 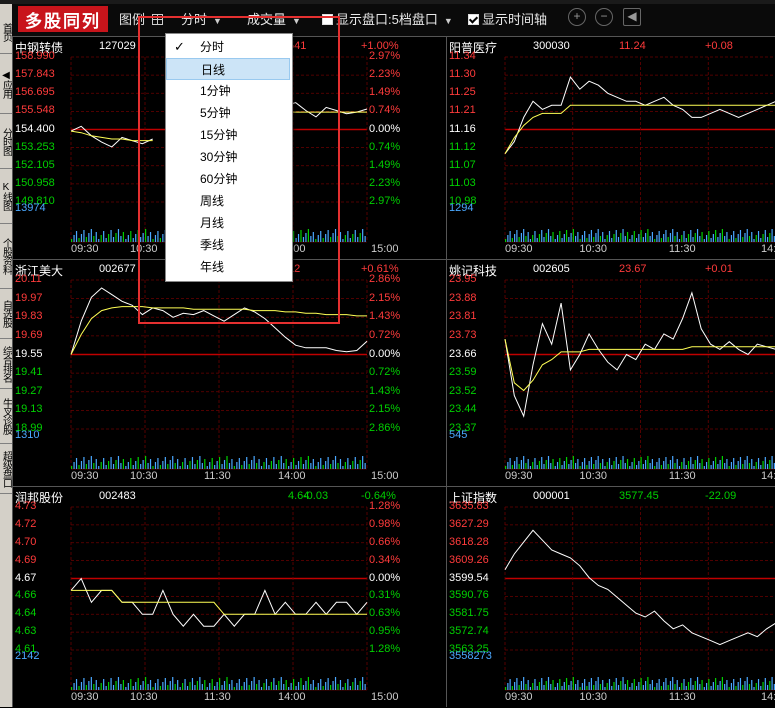 What do you see at coordinates (639, 374) in the screenshot?
I see `price-chart` at bounding box center [639, 374].